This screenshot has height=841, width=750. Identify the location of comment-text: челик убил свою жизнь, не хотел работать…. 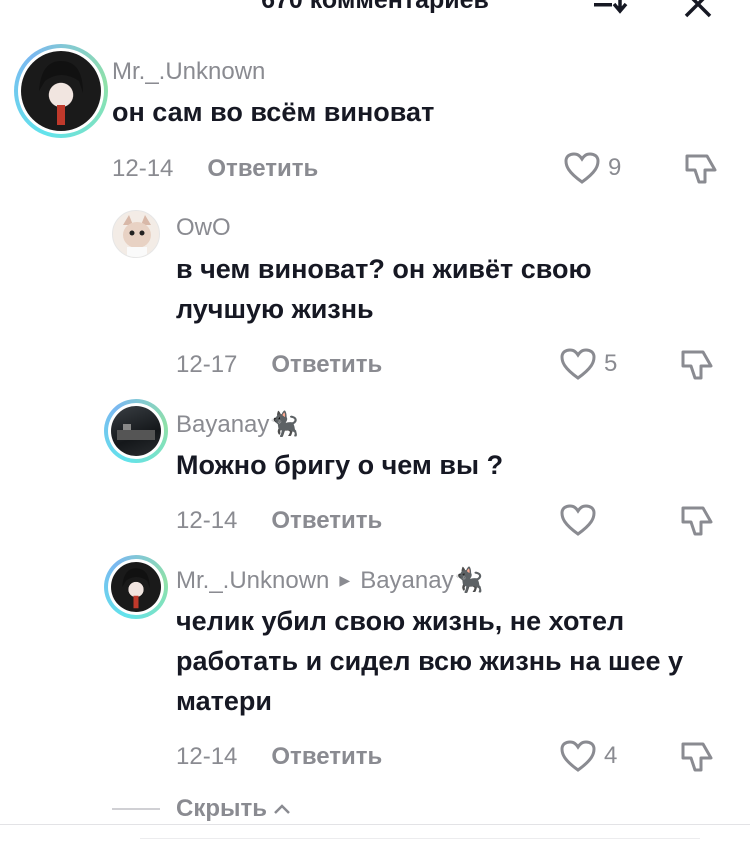
(430, 661).